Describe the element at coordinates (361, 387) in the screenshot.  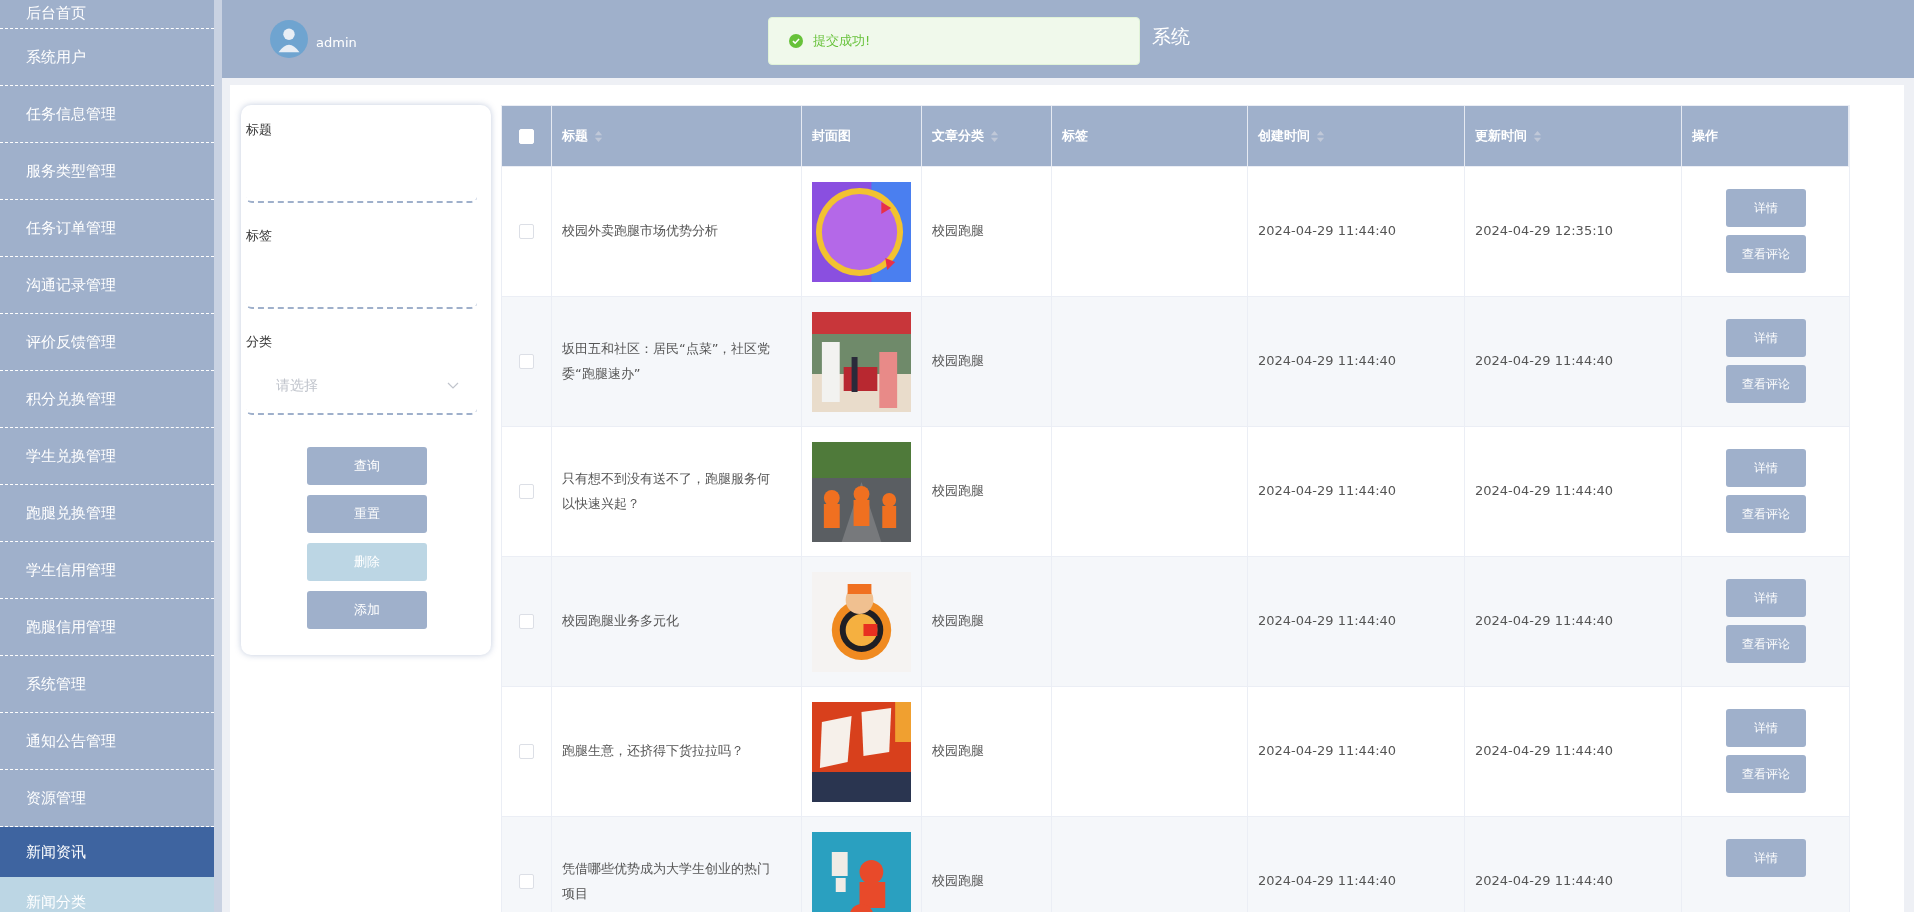
I see `category-select: 请选择` at that location.